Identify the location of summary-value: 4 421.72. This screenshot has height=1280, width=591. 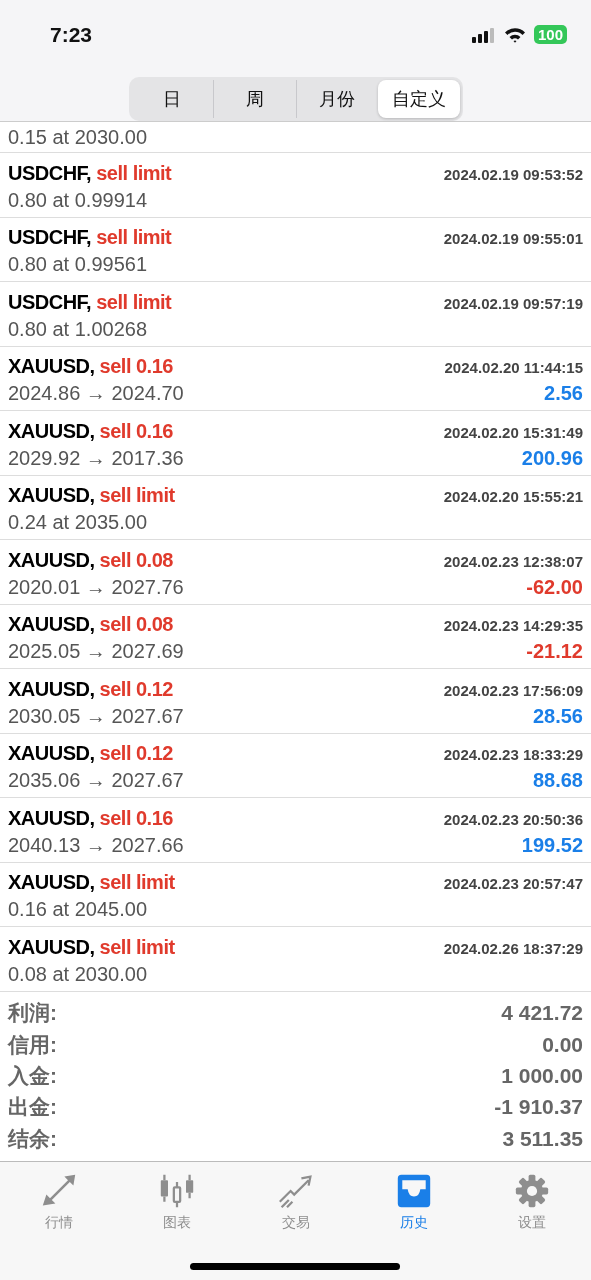
(542, 1013).